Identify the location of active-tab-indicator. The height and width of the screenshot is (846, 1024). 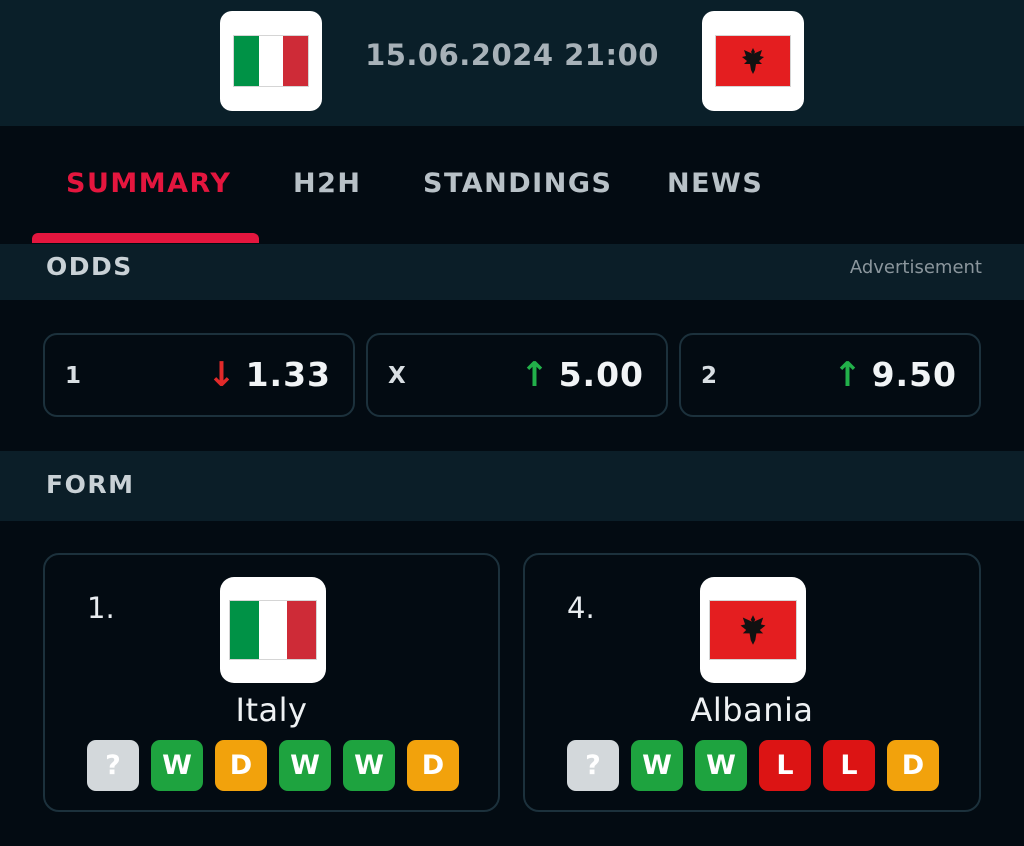
(145, 238).